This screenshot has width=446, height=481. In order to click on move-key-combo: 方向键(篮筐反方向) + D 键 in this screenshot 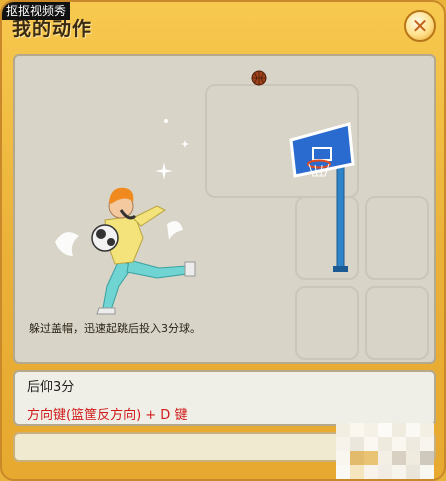, I will do `click(107, 415)`.